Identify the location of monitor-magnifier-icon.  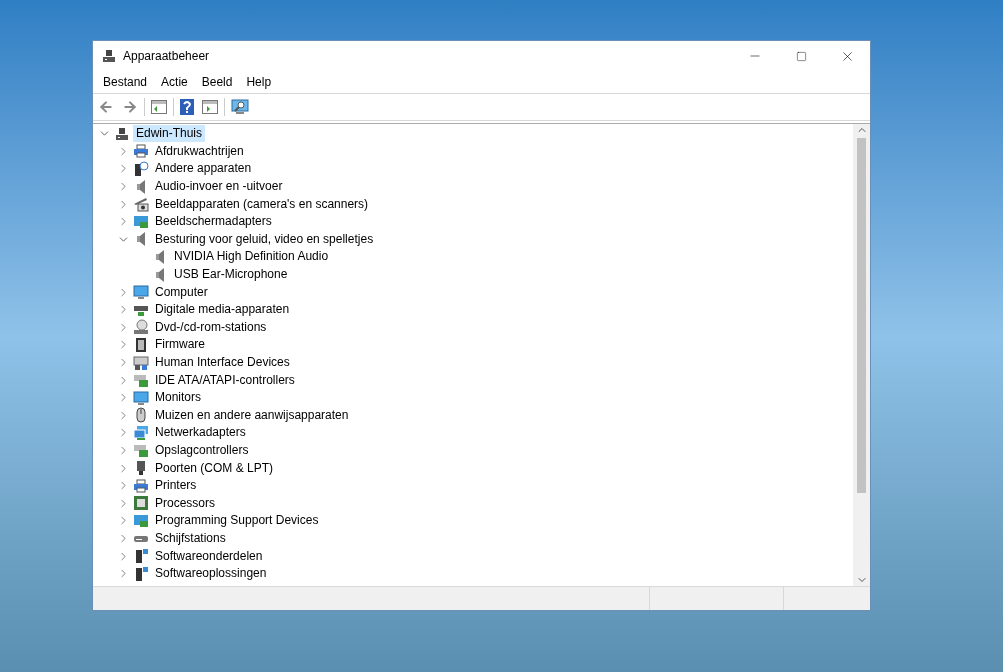
(240, 107).